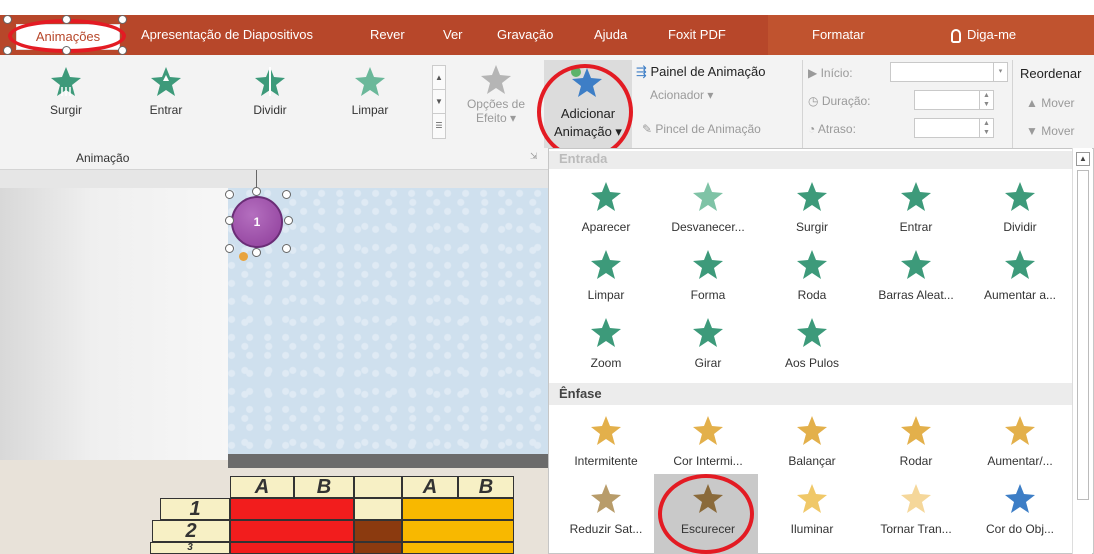  Describe the element at coordinates (649, 129) in the screenshot. I see `animation-painter-icon: ✎` at that location.